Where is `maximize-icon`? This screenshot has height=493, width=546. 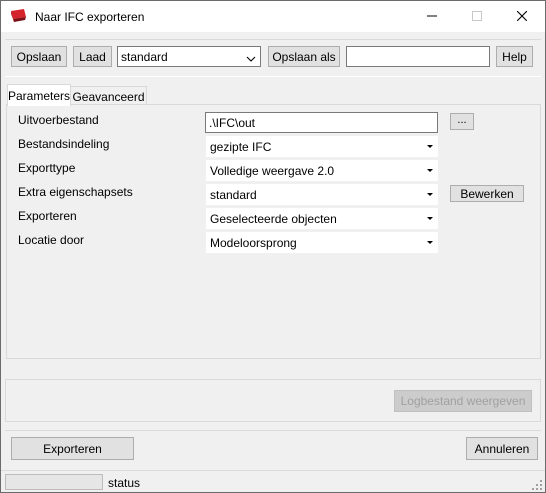
maximize-icon is located at coordinates (477, 17).